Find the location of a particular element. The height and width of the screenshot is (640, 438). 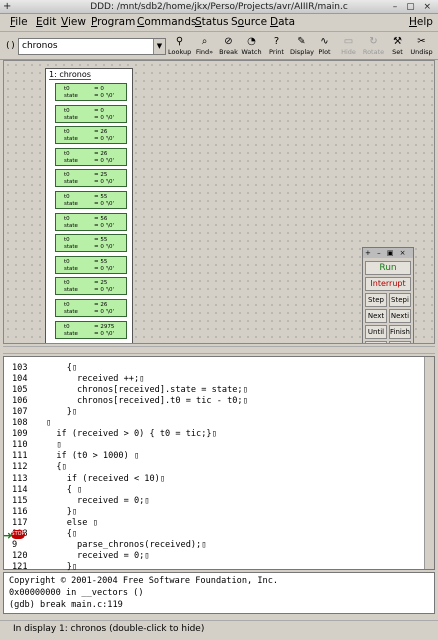

line-number: 105 is located at coordinates (20, 390).